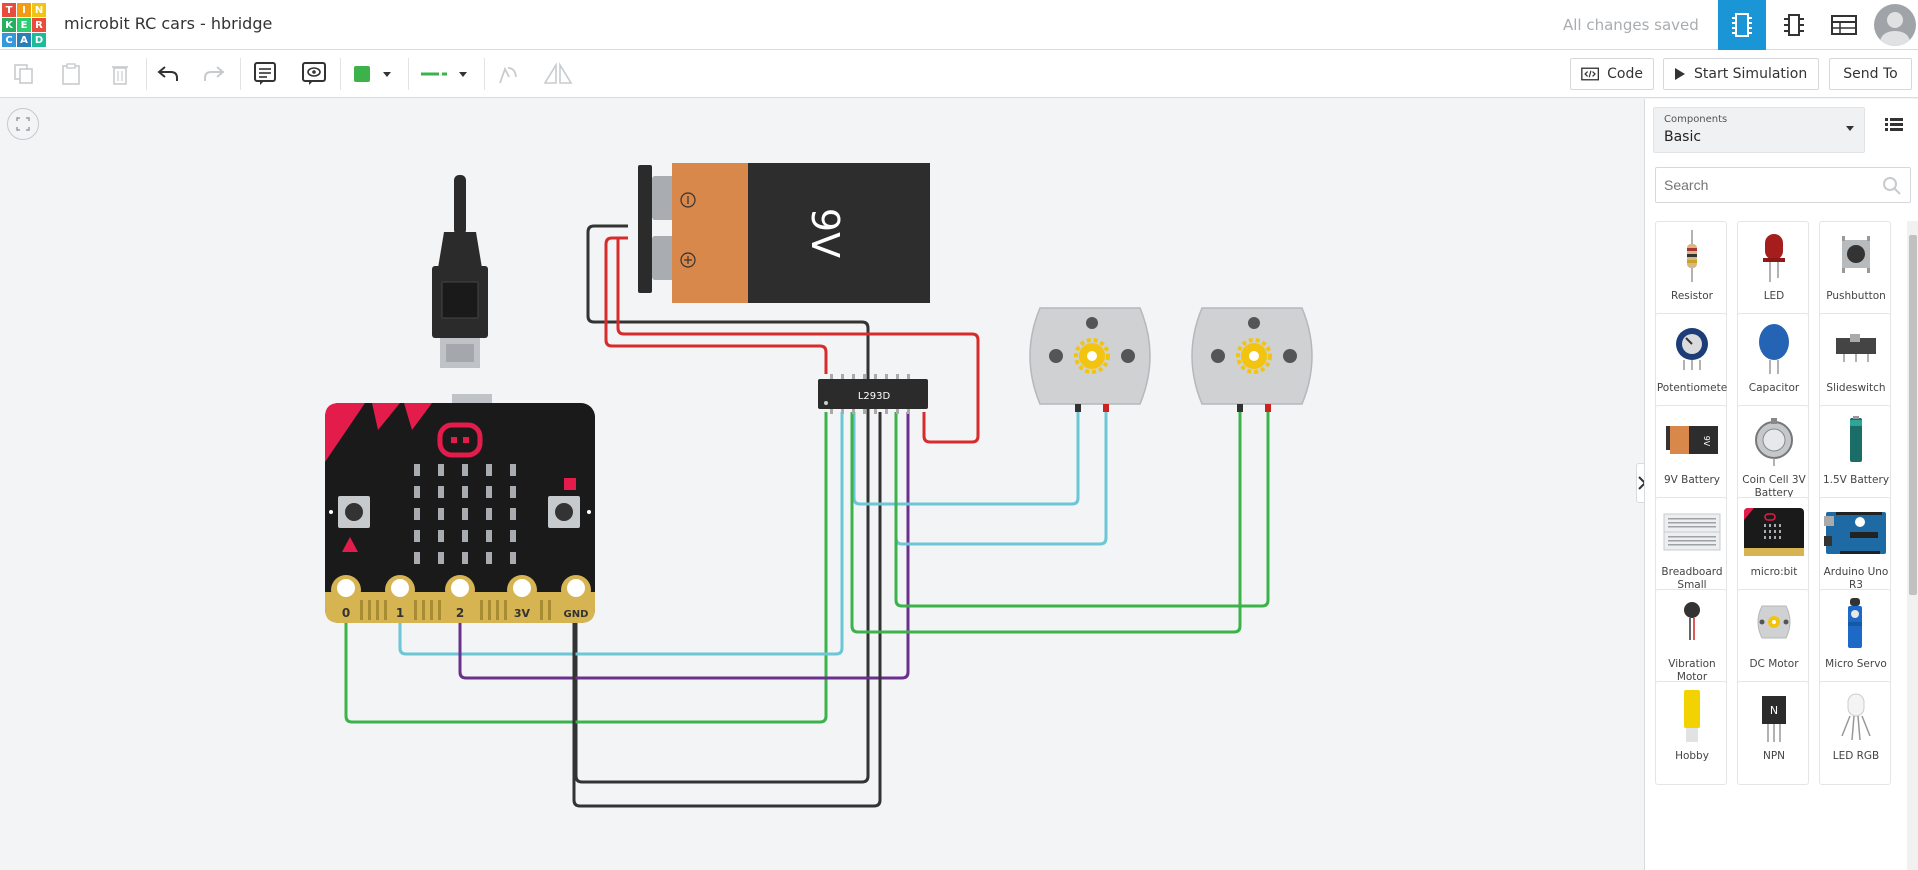  I want to click on scrollbar-thumb, so click(1913, 415).